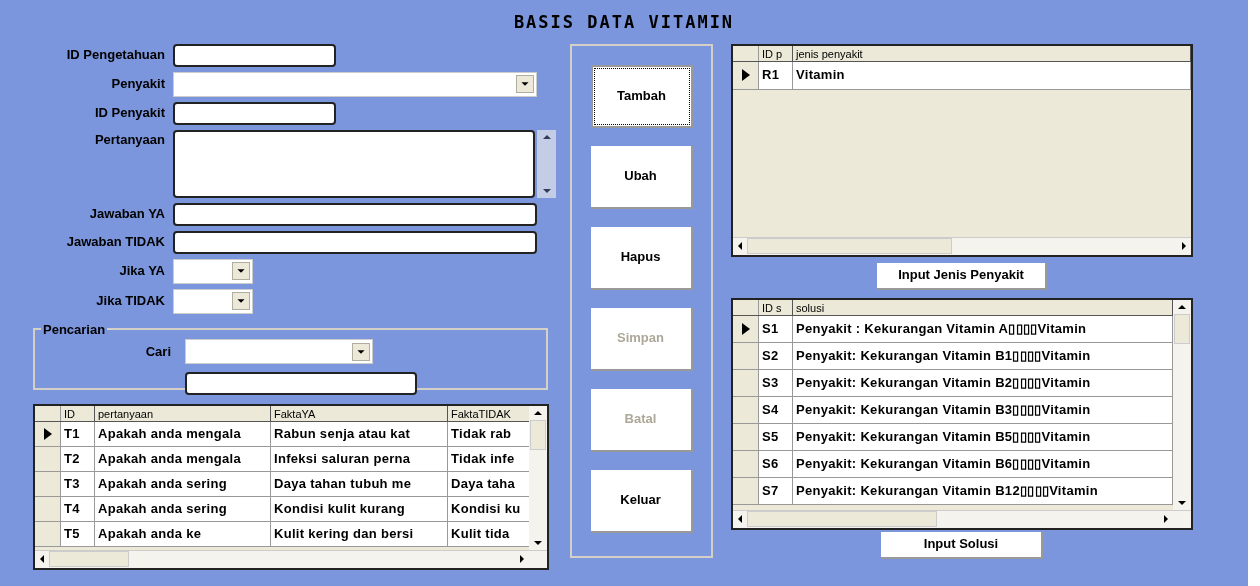  Describe the element at coordinates (983, 382) in the screenshot. I see `table-cell: Penyakit: Kekurangan Vitamin B2▯▯▯▯Vitamin` at that location.